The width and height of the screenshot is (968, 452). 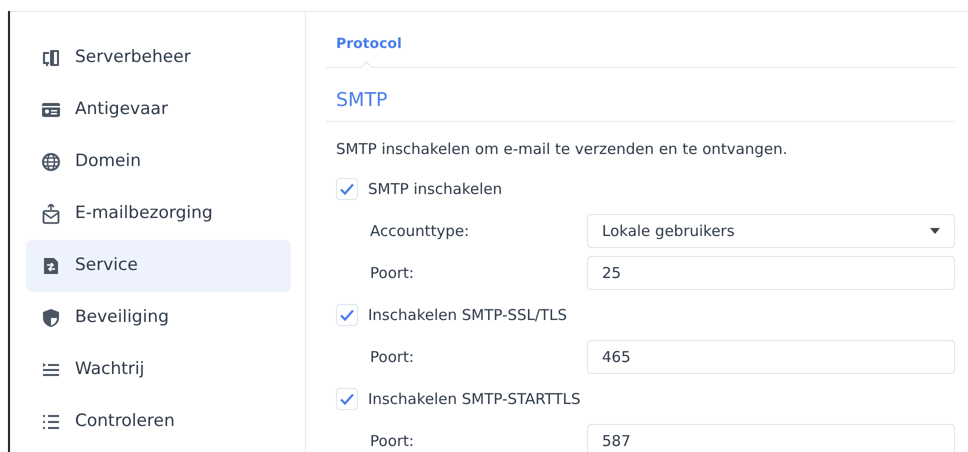 I want to click on dropdown: Lokale gebruikers, so click(x=771, y=231).